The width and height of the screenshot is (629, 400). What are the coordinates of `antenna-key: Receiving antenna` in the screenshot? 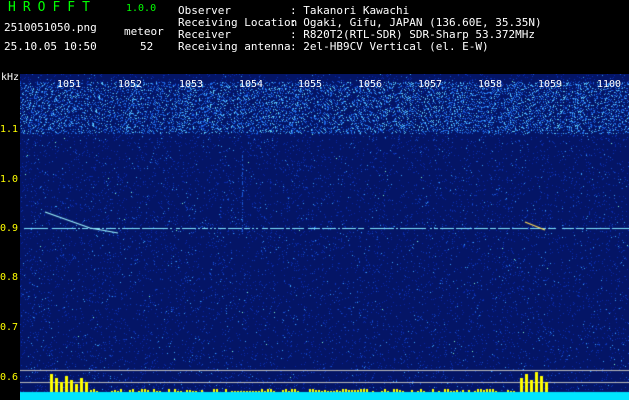 It's located at (234, 46).